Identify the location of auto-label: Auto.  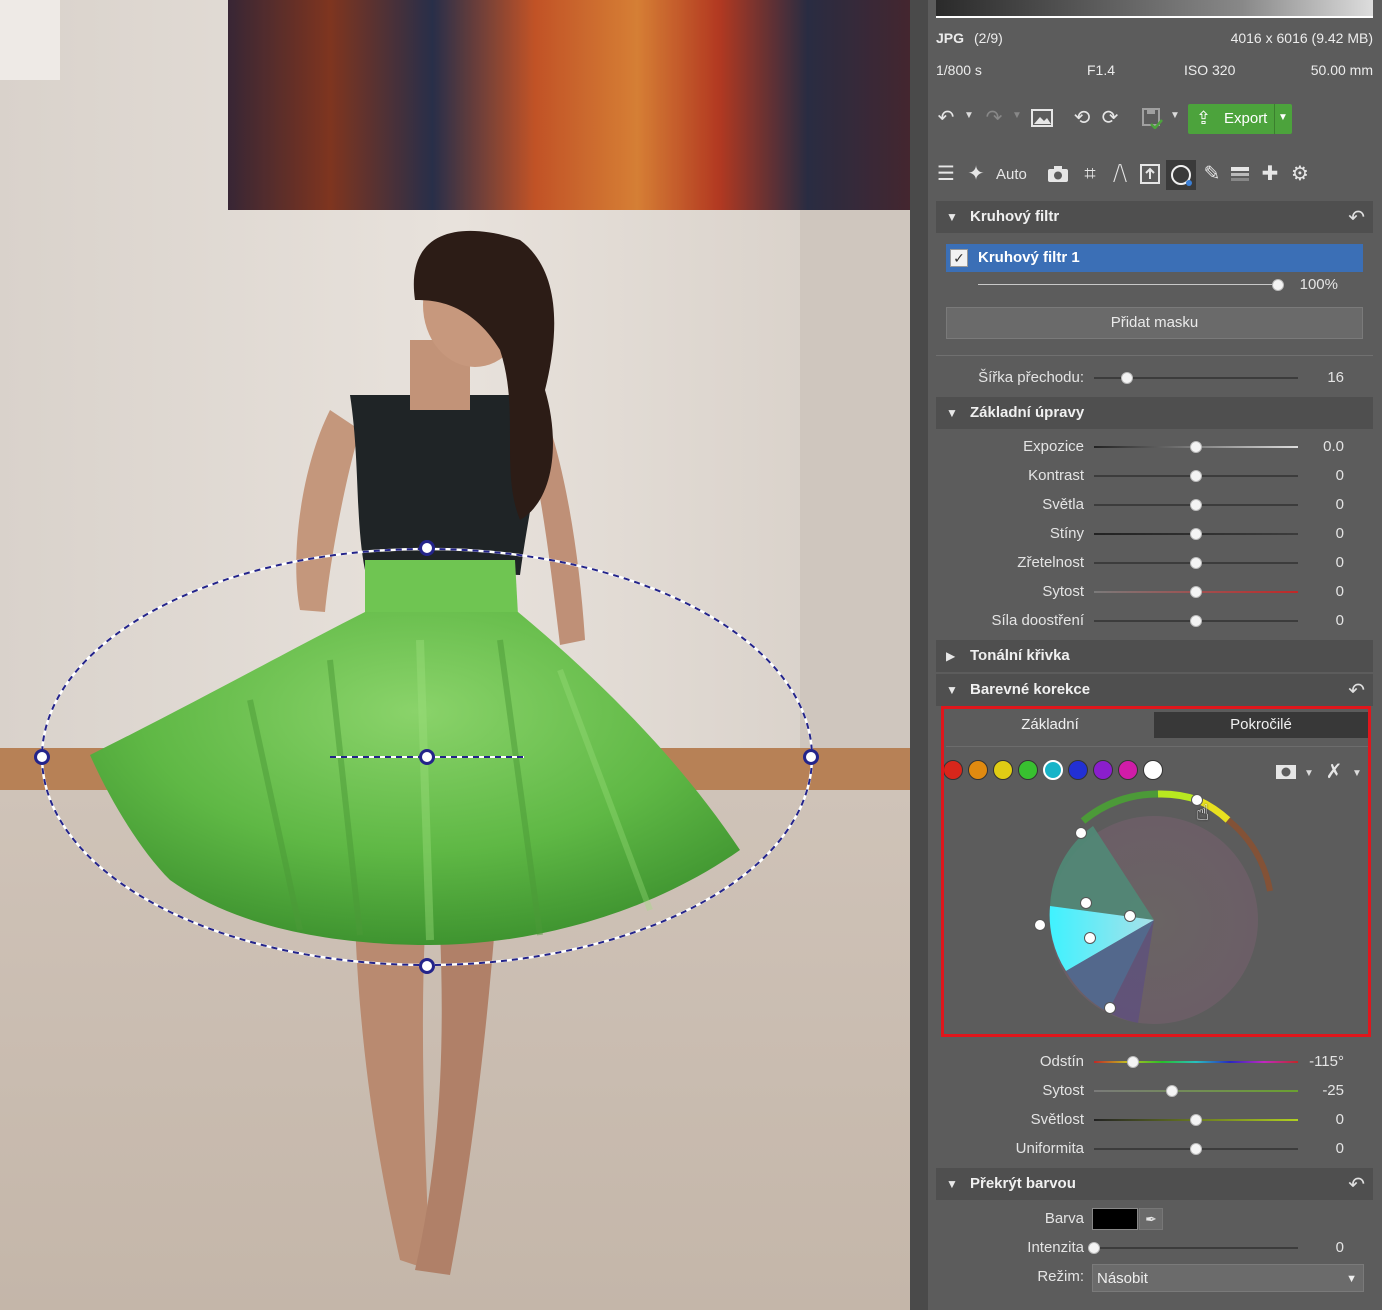
(1011, 174).